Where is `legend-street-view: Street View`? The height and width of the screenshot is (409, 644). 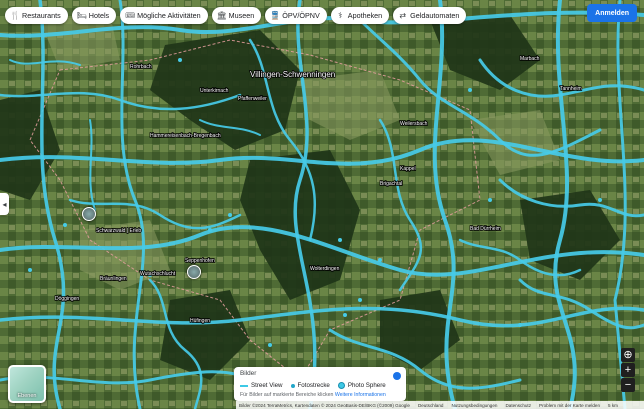
legend-street-view: Street View is located at coordinates (261, 385).